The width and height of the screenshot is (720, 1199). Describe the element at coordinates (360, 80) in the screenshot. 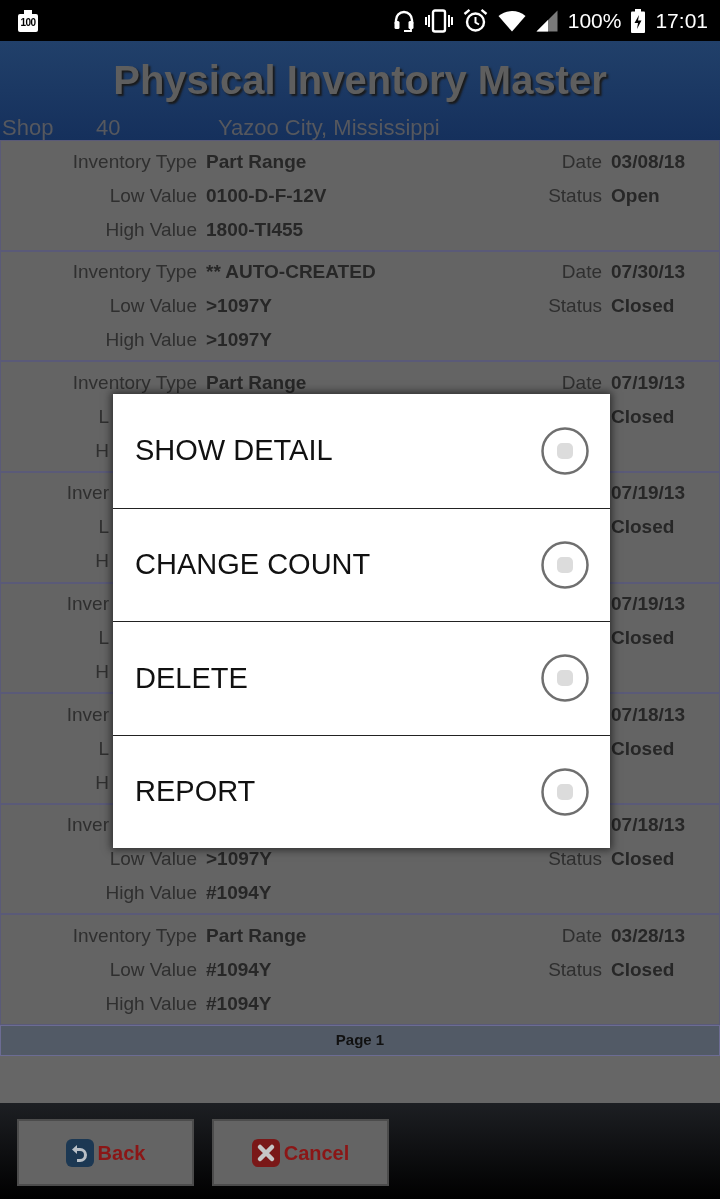

I see `app-title: Physical Inventory Master` at that location.